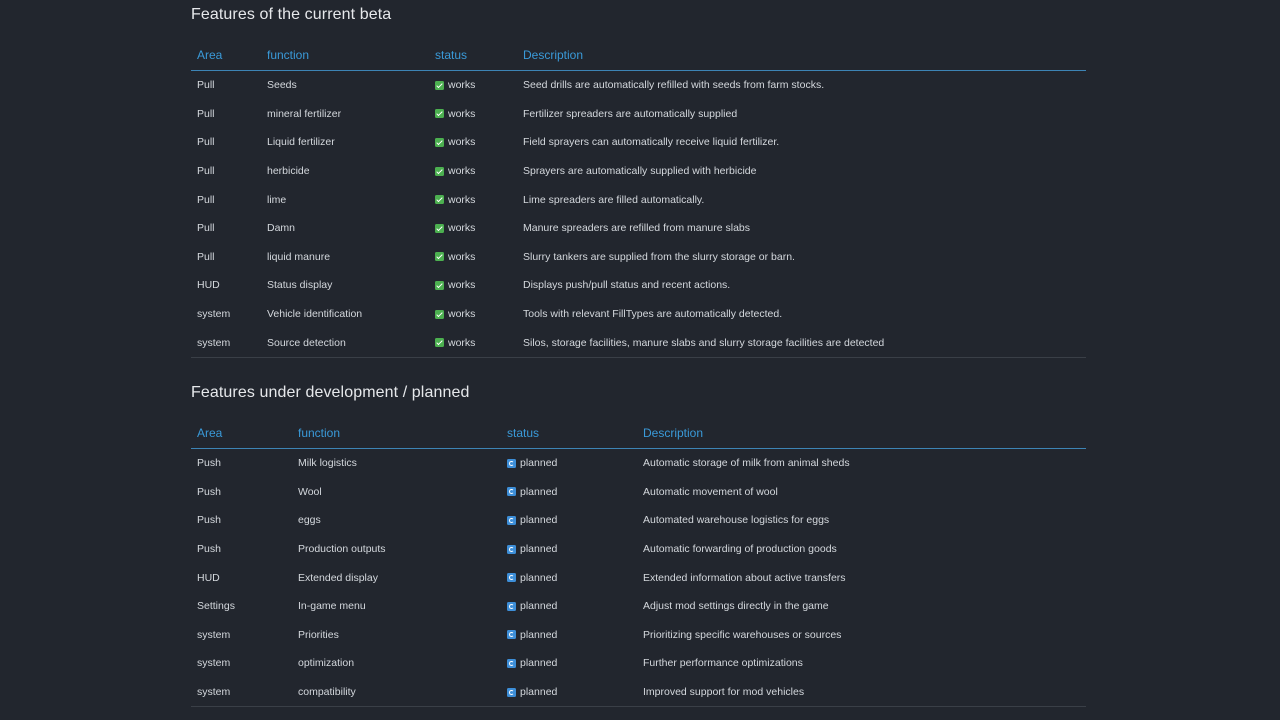 The image size is (1280, 720). What do you see at coordinates (277, 199) in the screenshot?
I see `cell-function: lime` at bounding box center [277, 199].